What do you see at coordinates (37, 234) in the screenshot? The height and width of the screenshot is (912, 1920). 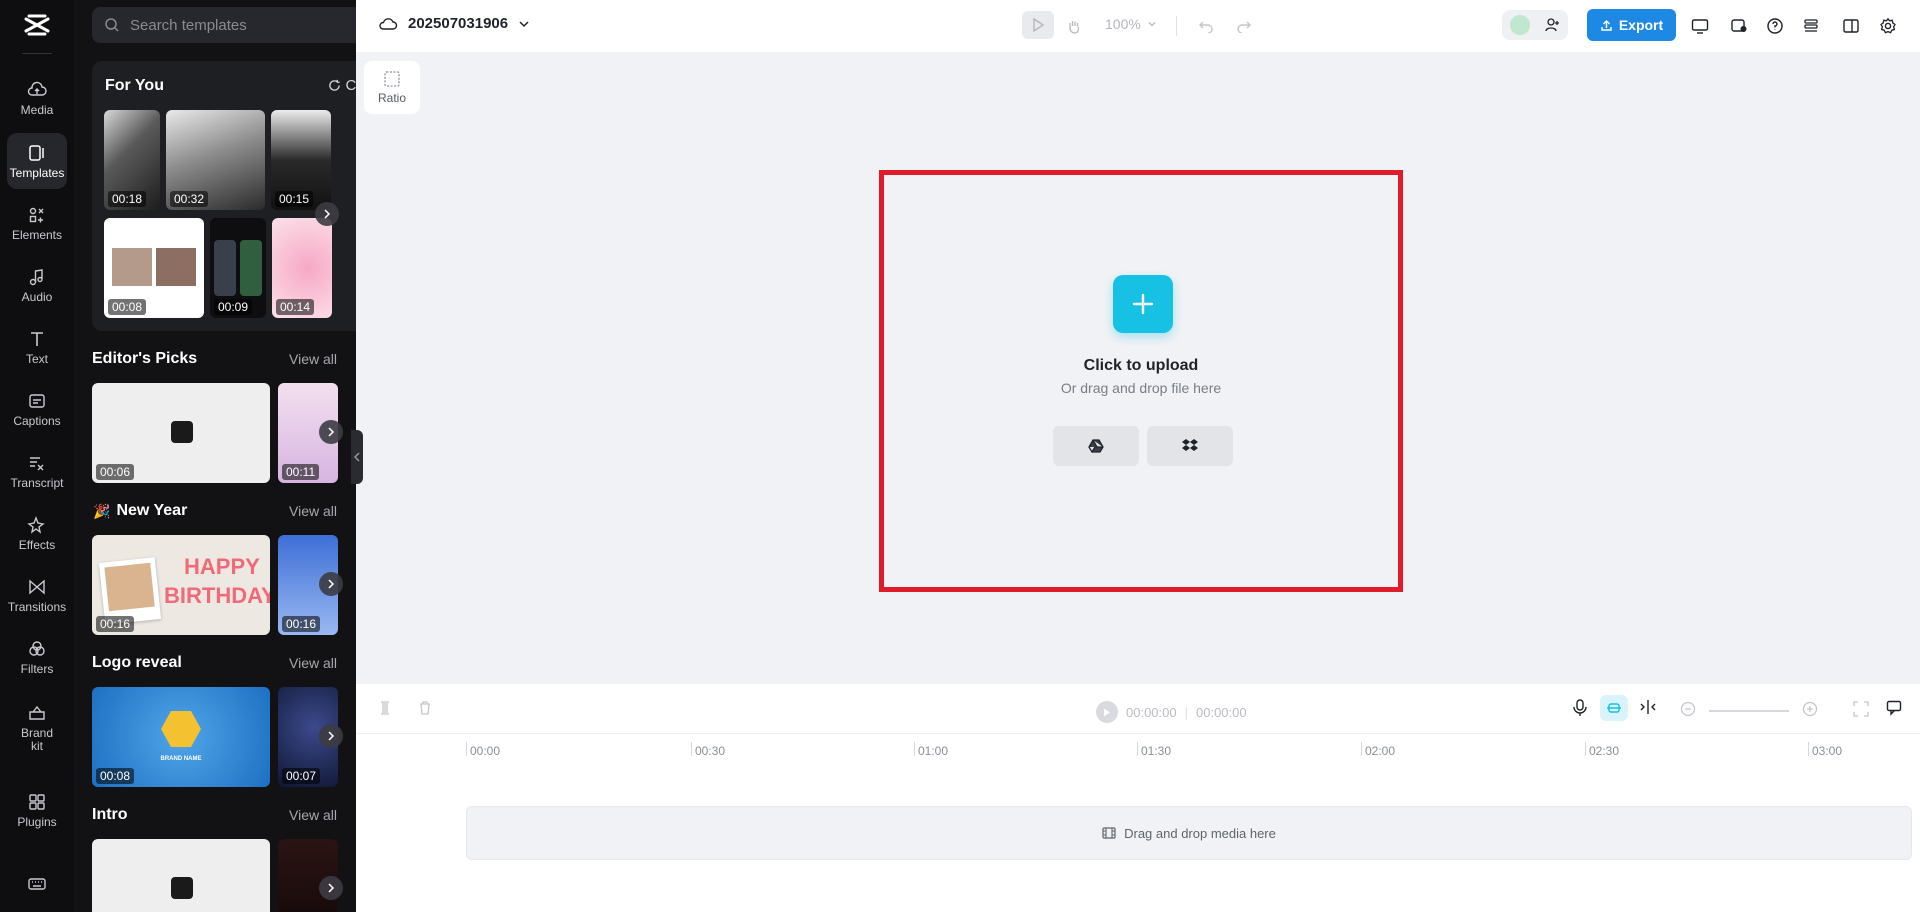 I see `rail-item-label: Elements` at bounding box center [37, 234].